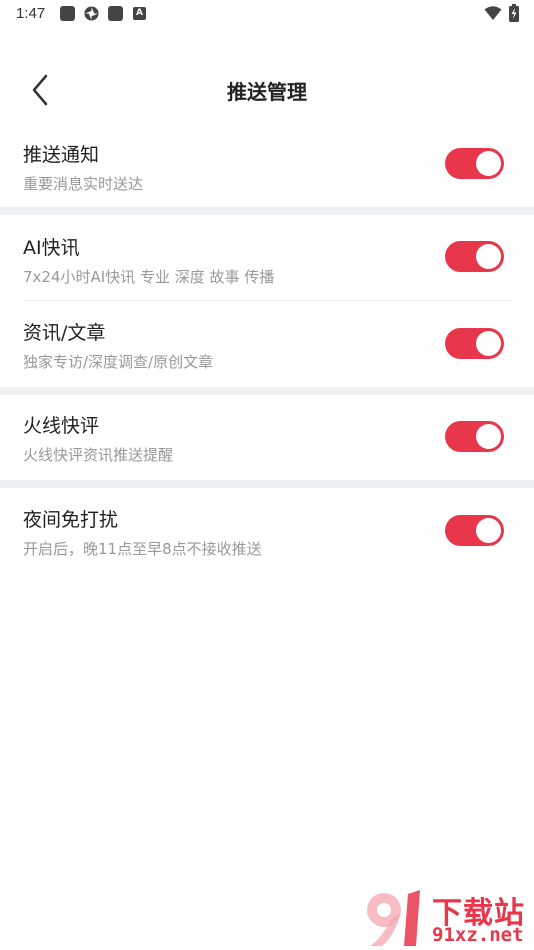 This screenshot has height=950, width=534. What do you see at coordinates (514, 13) in the screenshot?
I see `battery-charging-icon` at bounding box center [514, 13].